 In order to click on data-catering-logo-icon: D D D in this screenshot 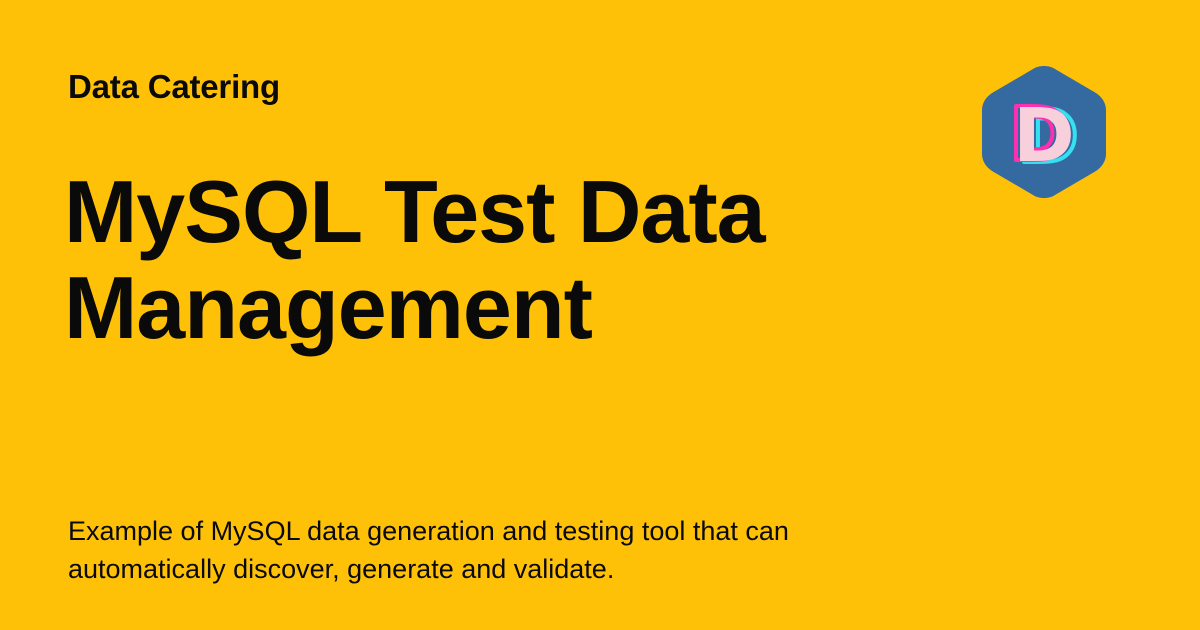, I will do `click(1044, 132)`.